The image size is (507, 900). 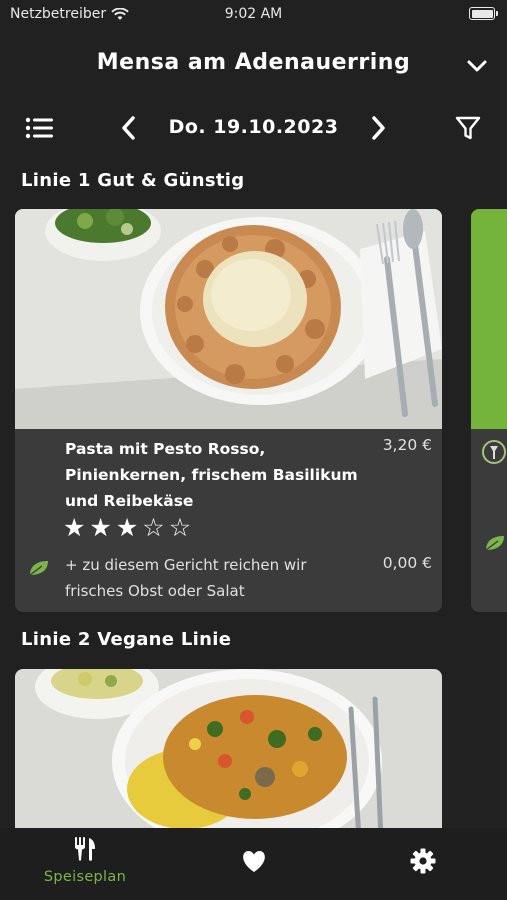 I want to click on header: Mensa am Adenauerring, so click(x=253, y=66).